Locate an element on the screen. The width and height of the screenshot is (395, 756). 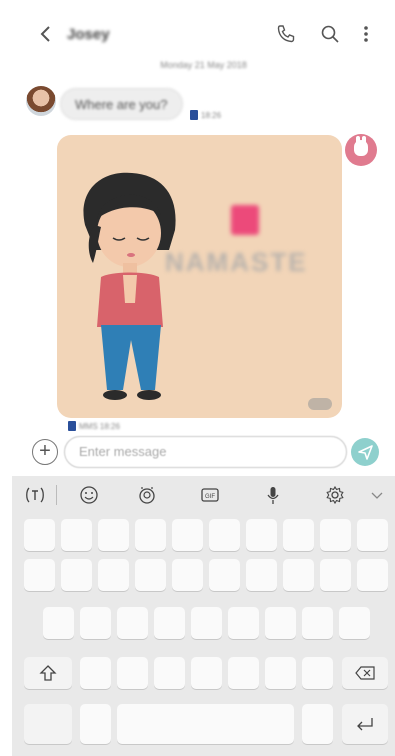
gif-badge is located at coordinates (320, 404).